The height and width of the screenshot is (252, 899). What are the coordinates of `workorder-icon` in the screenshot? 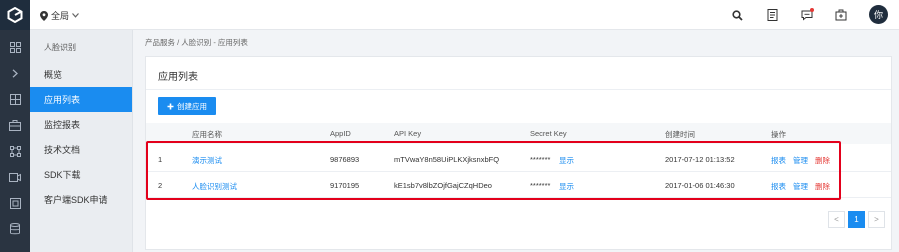 It's located at (841, 15).